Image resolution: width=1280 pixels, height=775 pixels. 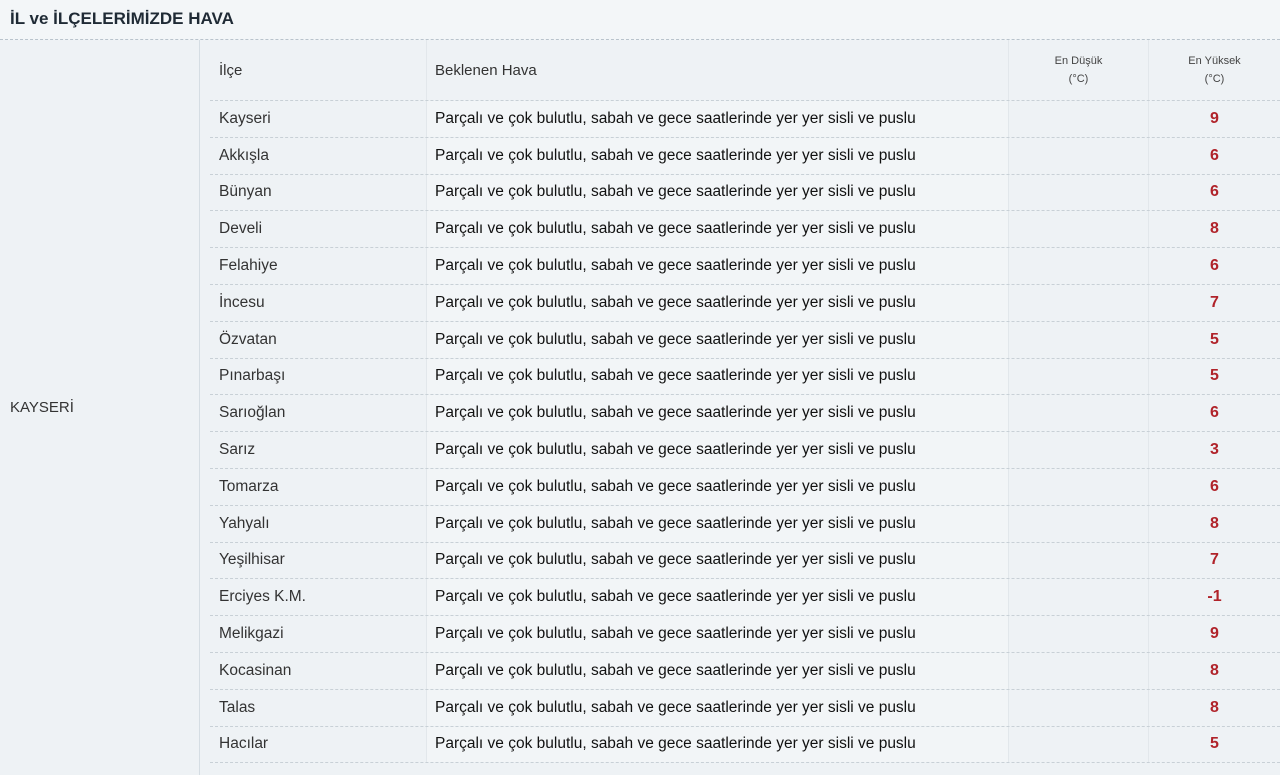 What do you see at coordinates (1214, 597) in the screenshot?
I see `max-temp: -1` at bounding box center [1214, 597].